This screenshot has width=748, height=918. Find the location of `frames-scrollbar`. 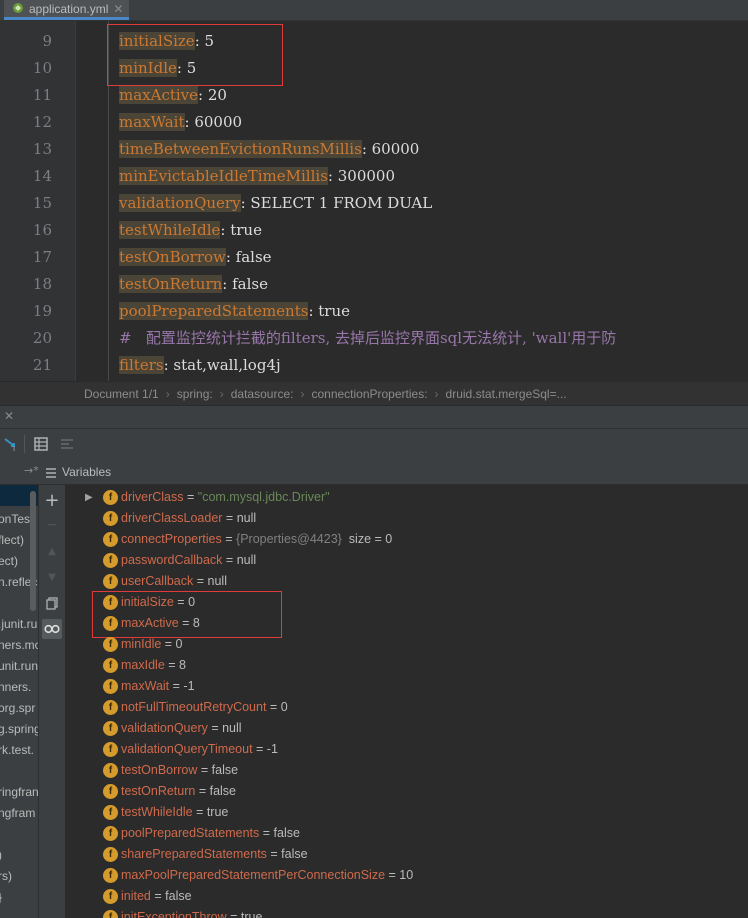

frames-scrollbar is located at coordinates (33, 551).